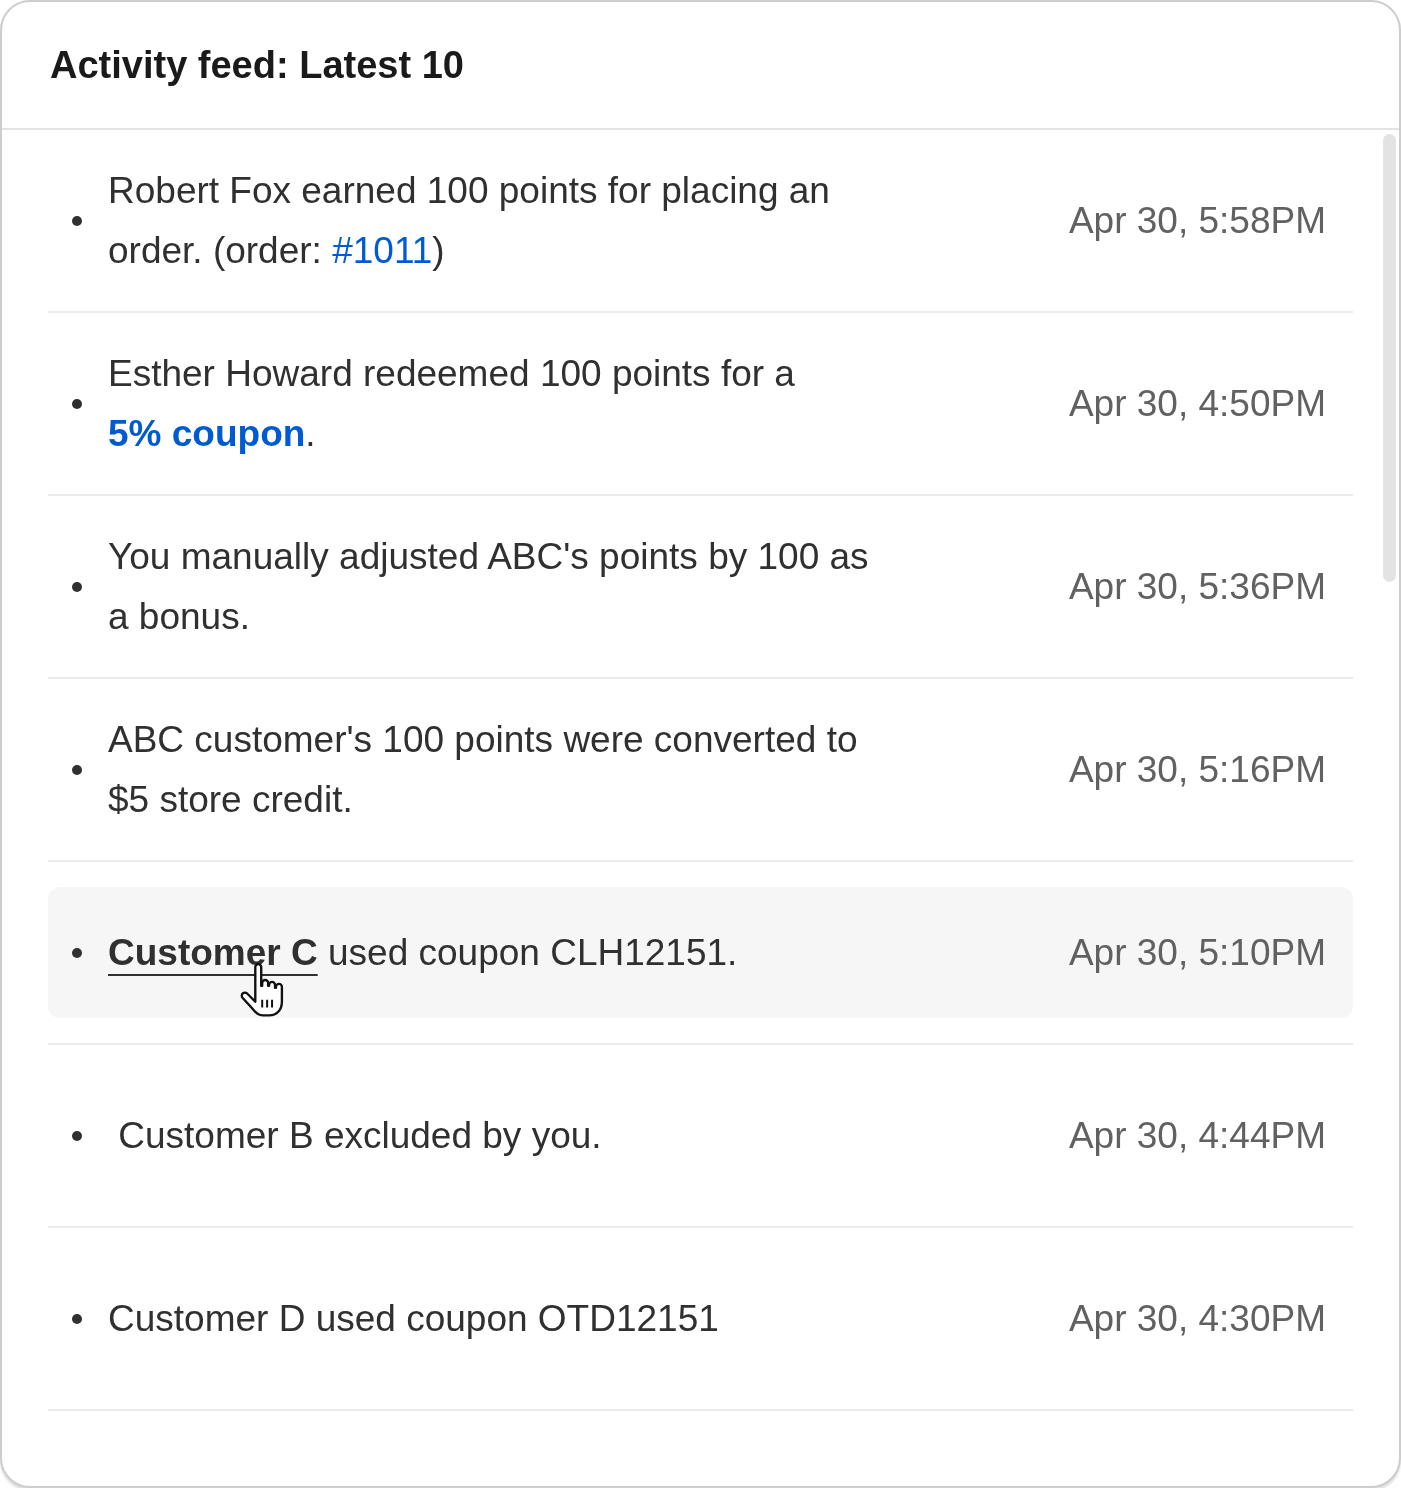 This screenshot has width=1401, height=1488. Describe the element at coordinates (360, 1135) in the screenshot. I see `activity-text: Customer B excluded by you.` at that location.